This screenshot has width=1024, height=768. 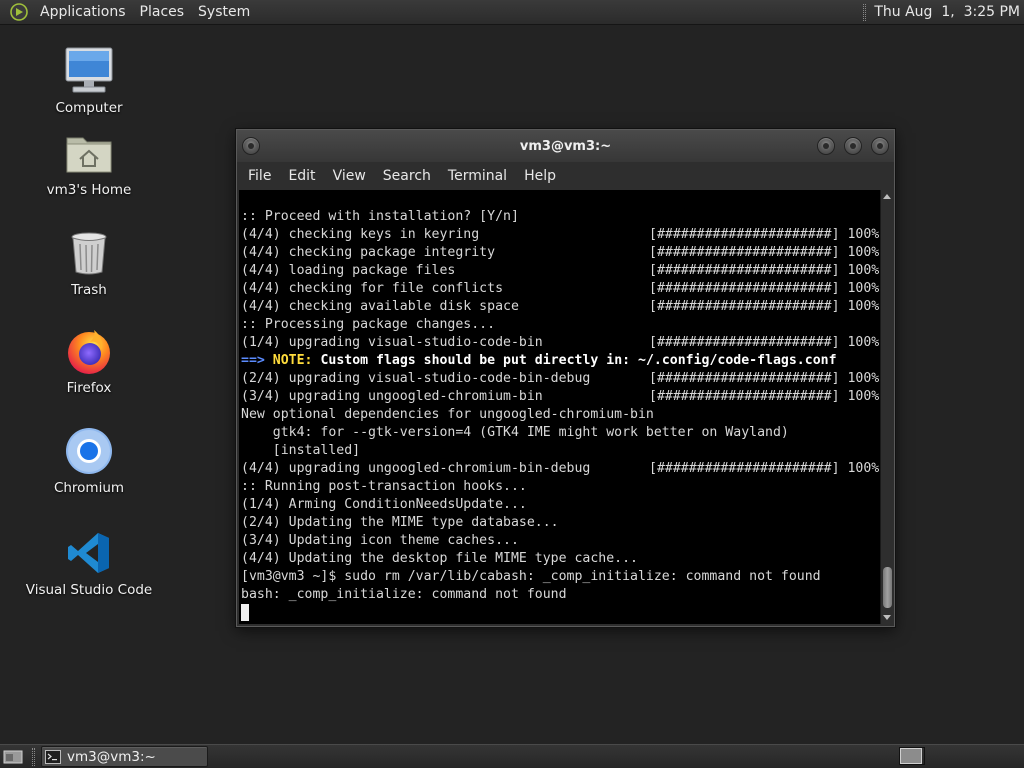 What do you see at coordinates (392, 396) in the screenshot?
I see `line-text: (3/4) upgrading ungoogled-chromium-bin` at bounding box center [392, 396].